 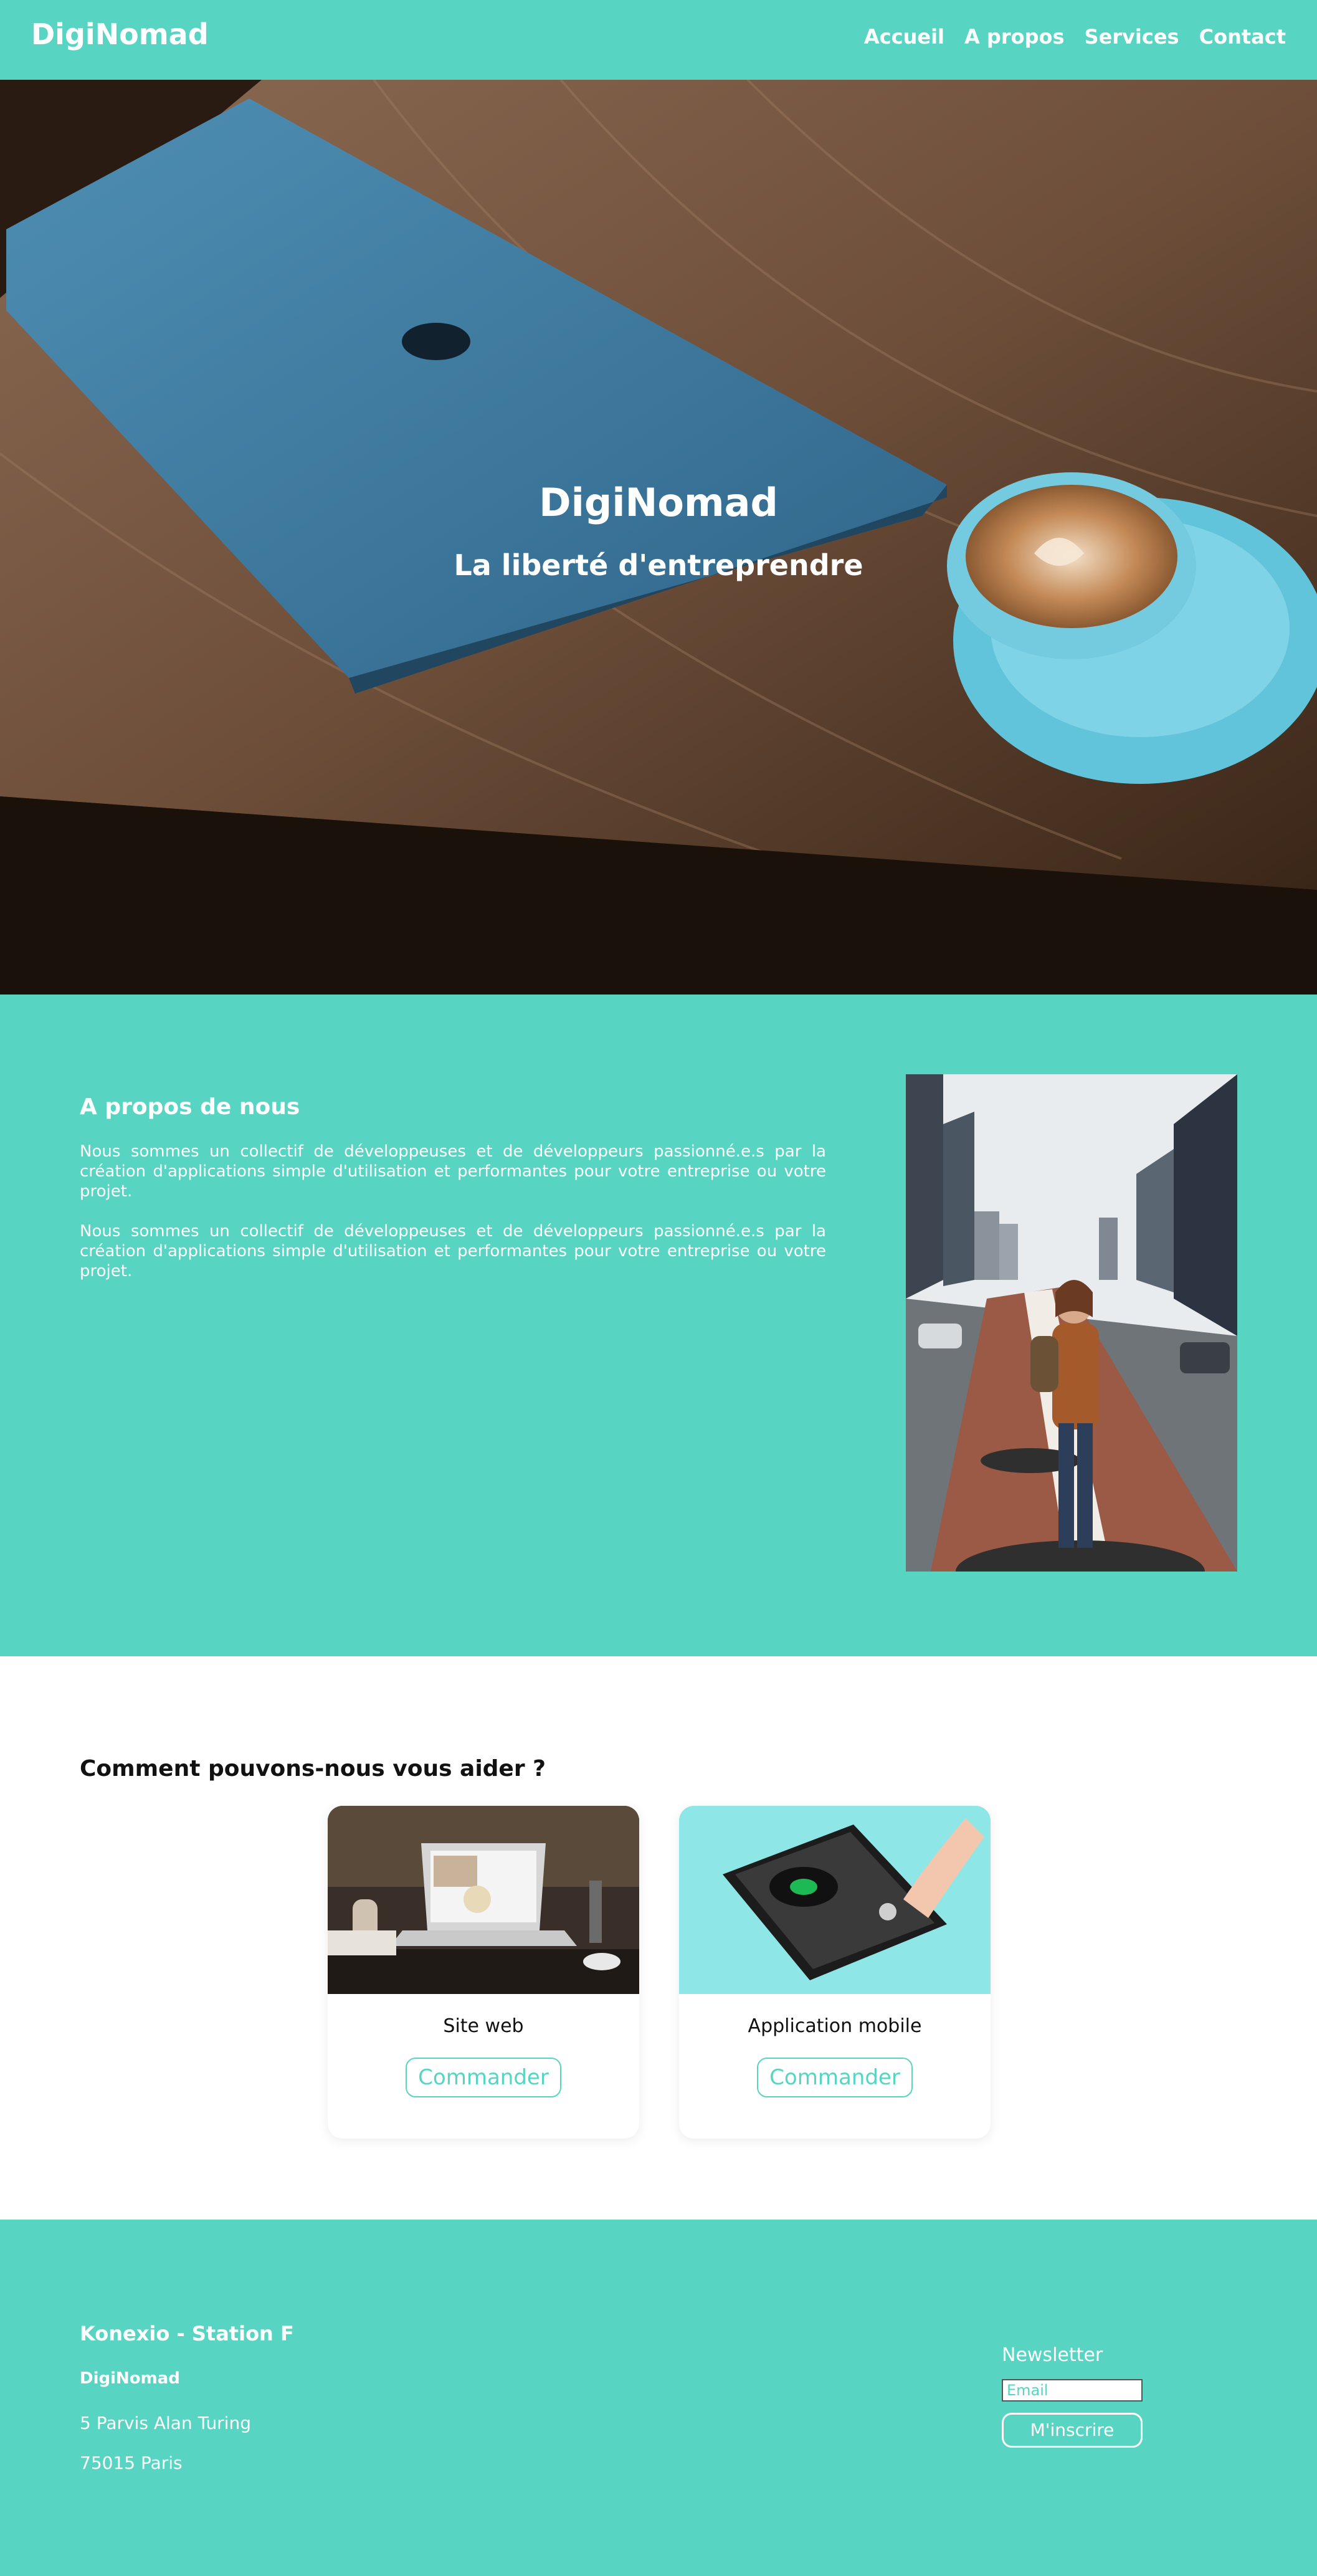 What do you see at coordinates (165, 2423) in the screenshot?
I see `footer-address-street: 5 Parvis Alan Turing` at bounding box center [165, 2423].